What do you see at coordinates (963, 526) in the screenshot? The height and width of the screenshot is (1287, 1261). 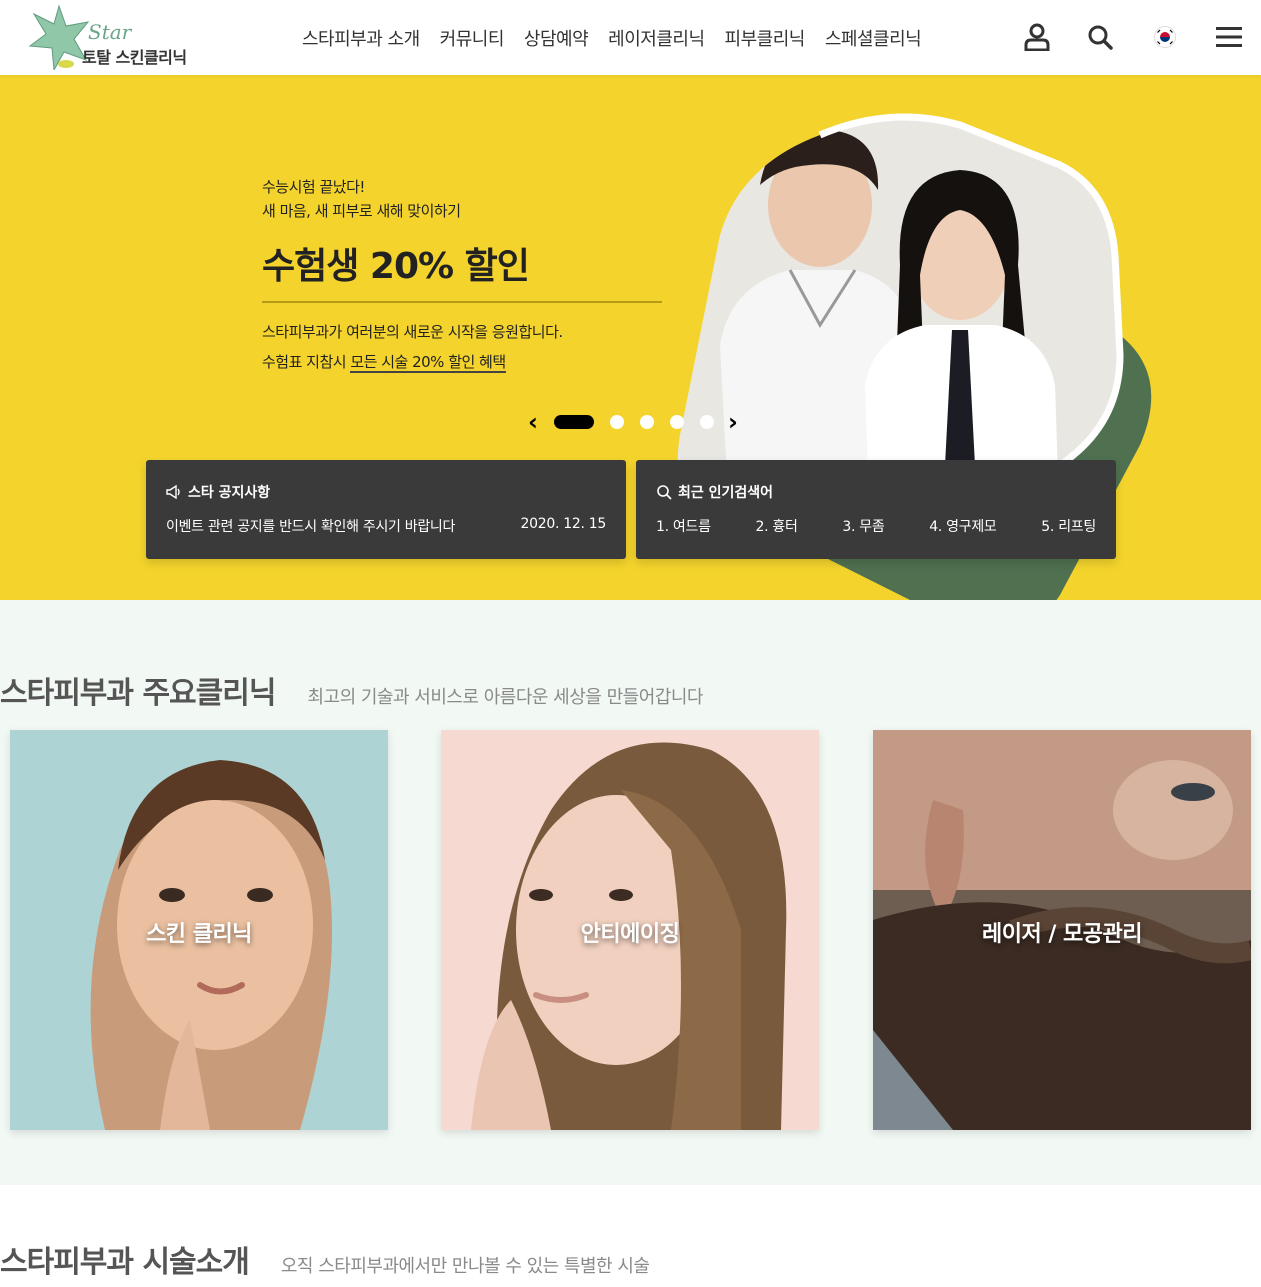 I see `popular-keyword: 4. 영구제모` at bounding box center [963, 526].